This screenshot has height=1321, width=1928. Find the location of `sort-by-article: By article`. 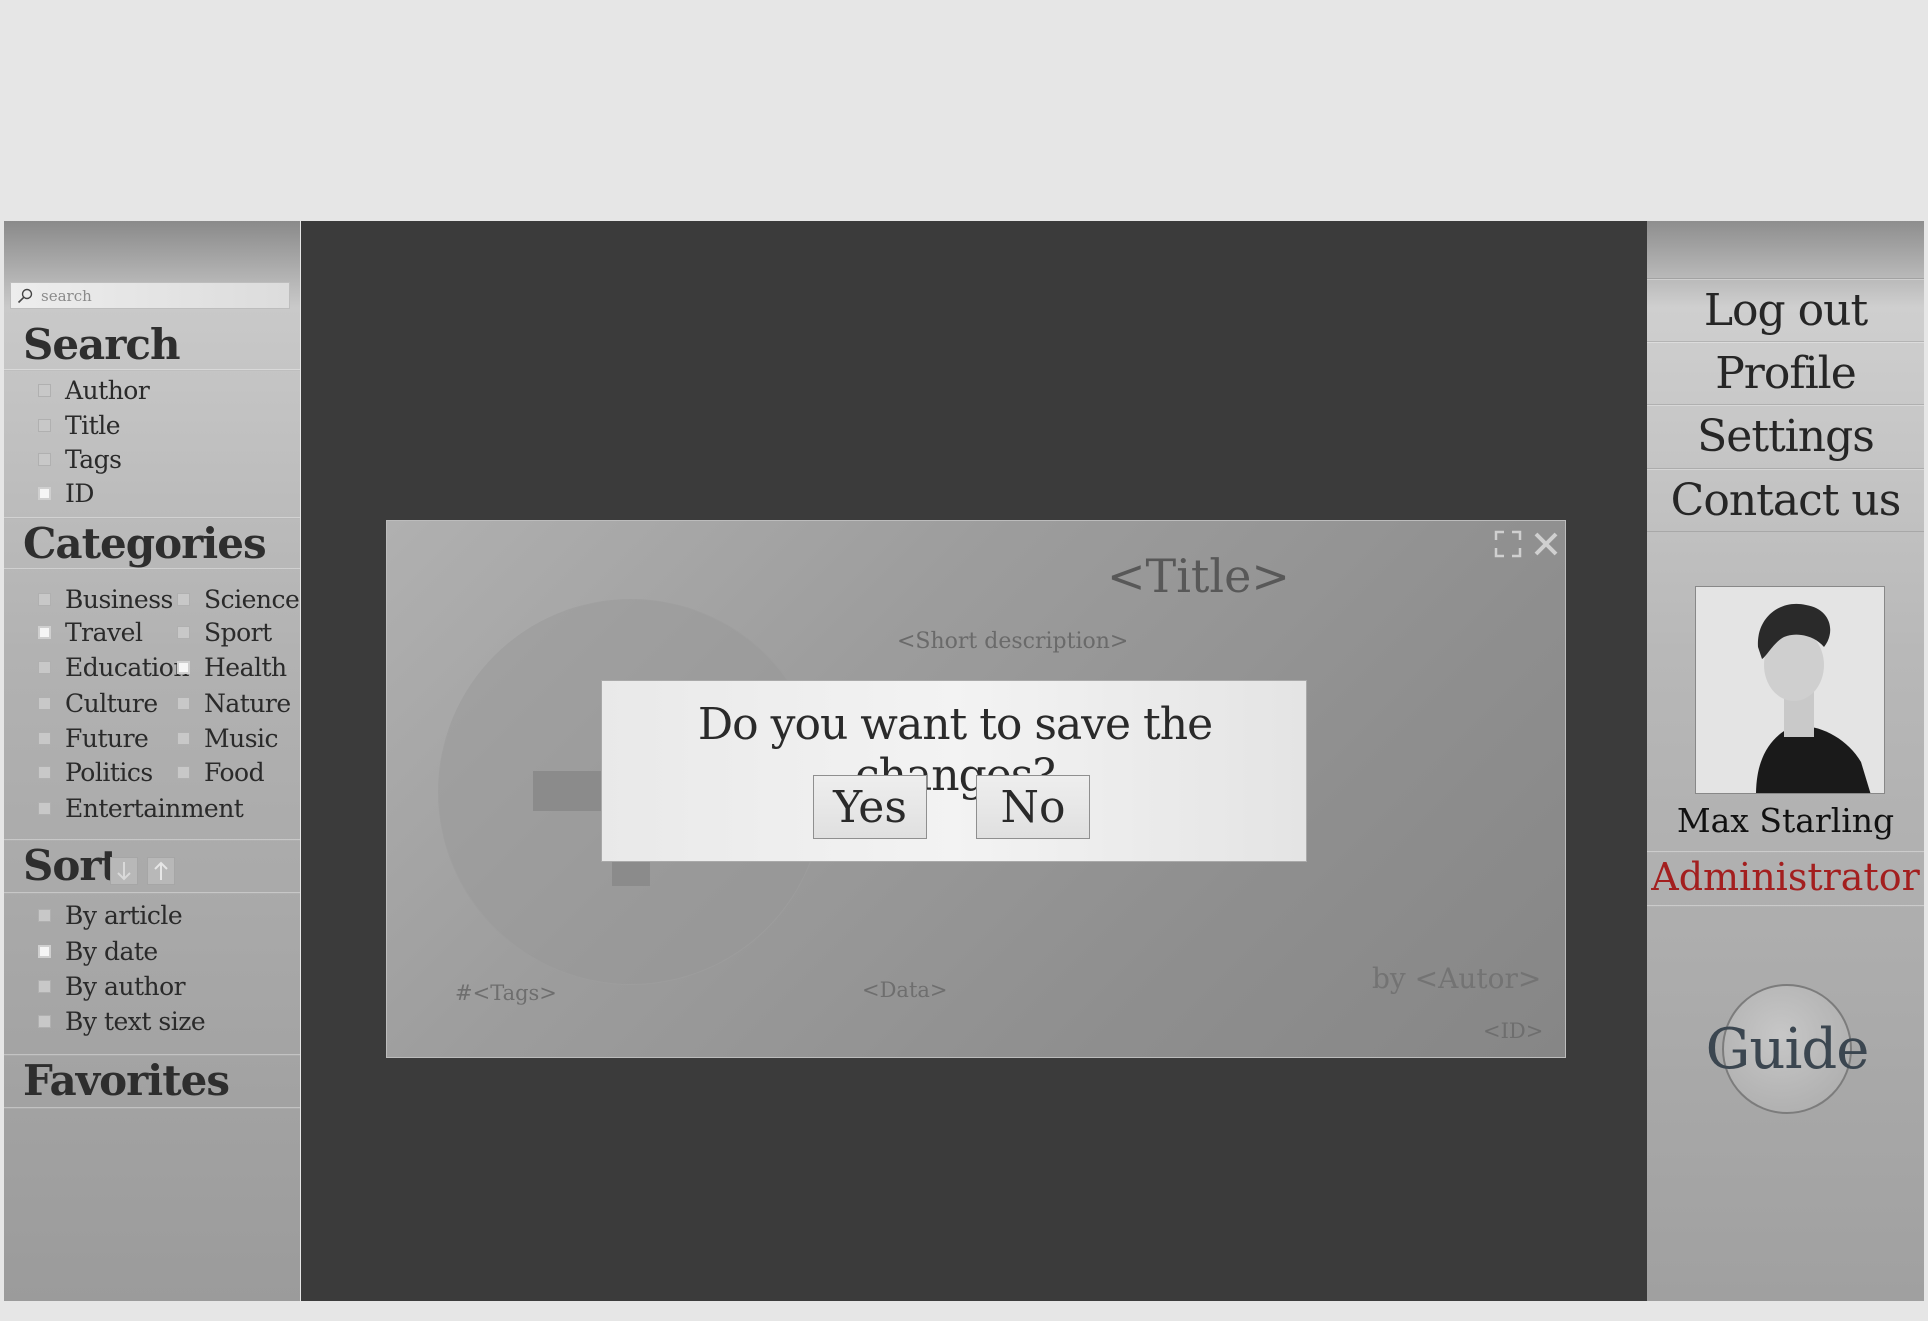

sort-by-article: By article is located at coordinates (110, 915).